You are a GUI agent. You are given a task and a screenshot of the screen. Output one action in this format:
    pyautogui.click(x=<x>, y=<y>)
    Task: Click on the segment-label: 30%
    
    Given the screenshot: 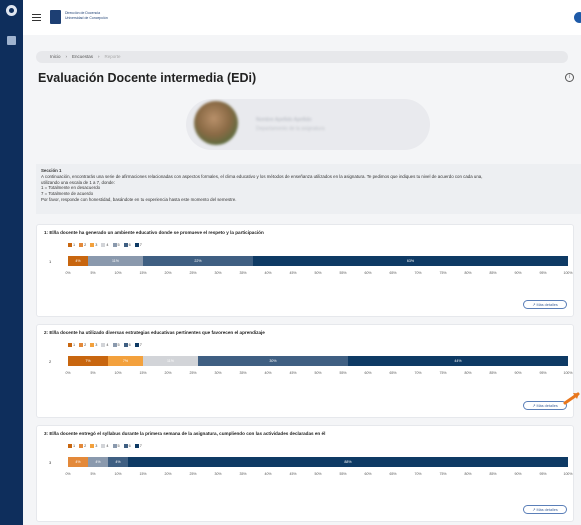 What is the action you would take?
    pyautogui.click(x=273, y=361)
    